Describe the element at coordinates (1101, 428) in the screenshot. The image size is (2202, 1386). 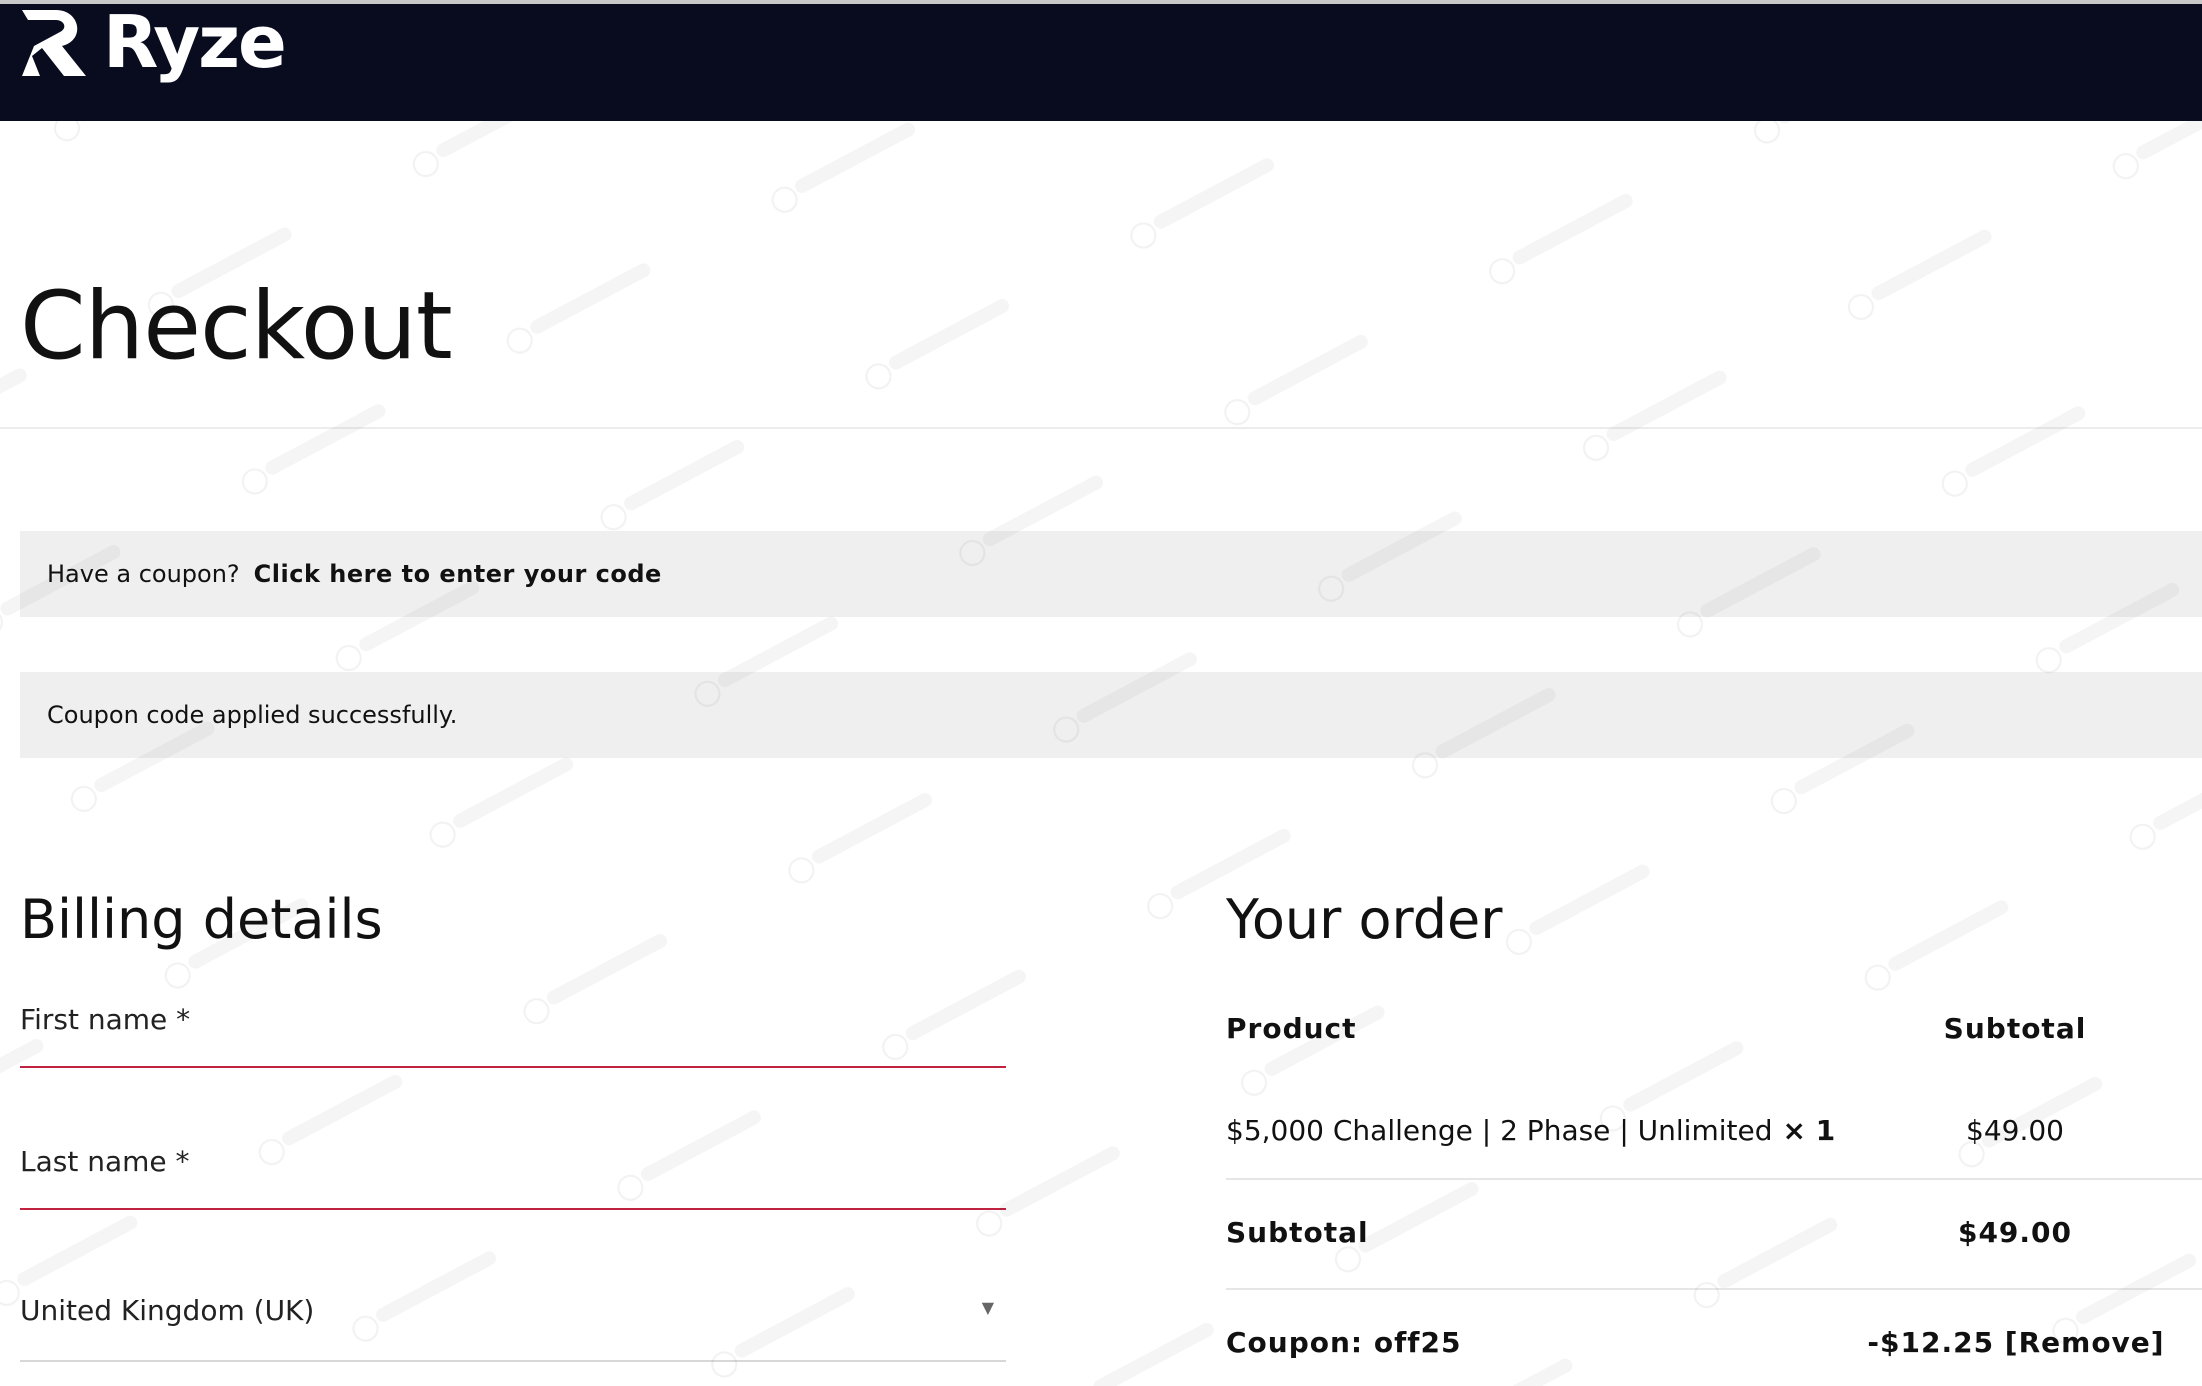
I see `title-divider` at that location.